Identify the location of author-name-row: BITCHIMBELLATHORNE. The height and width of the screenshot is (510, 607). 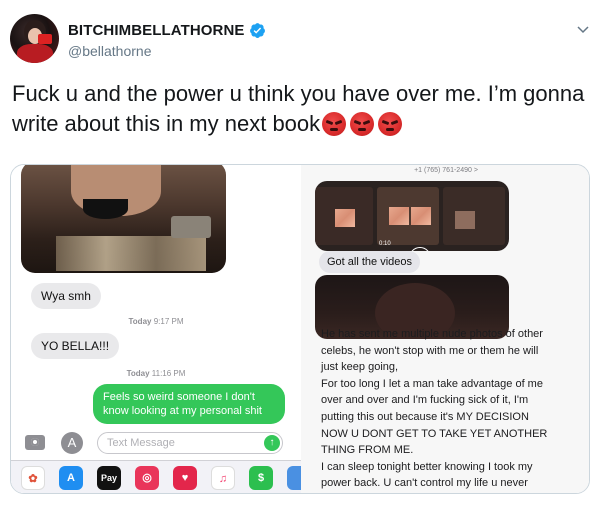
(167, 30).